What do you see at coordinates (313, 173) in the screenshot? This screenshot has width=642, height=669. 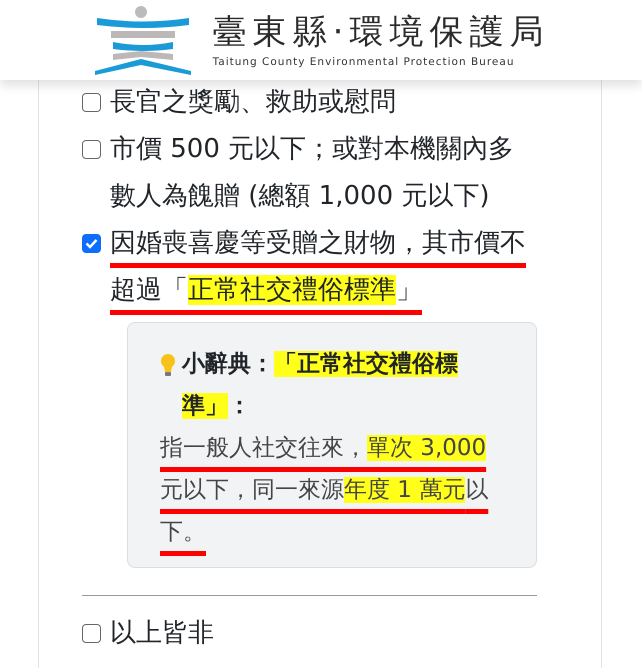 I see `option-label: 市價 500 元以下；或對本機關內多數人為餽贈 (總額 1,000 元以下)` at bounding box center [313, 173].